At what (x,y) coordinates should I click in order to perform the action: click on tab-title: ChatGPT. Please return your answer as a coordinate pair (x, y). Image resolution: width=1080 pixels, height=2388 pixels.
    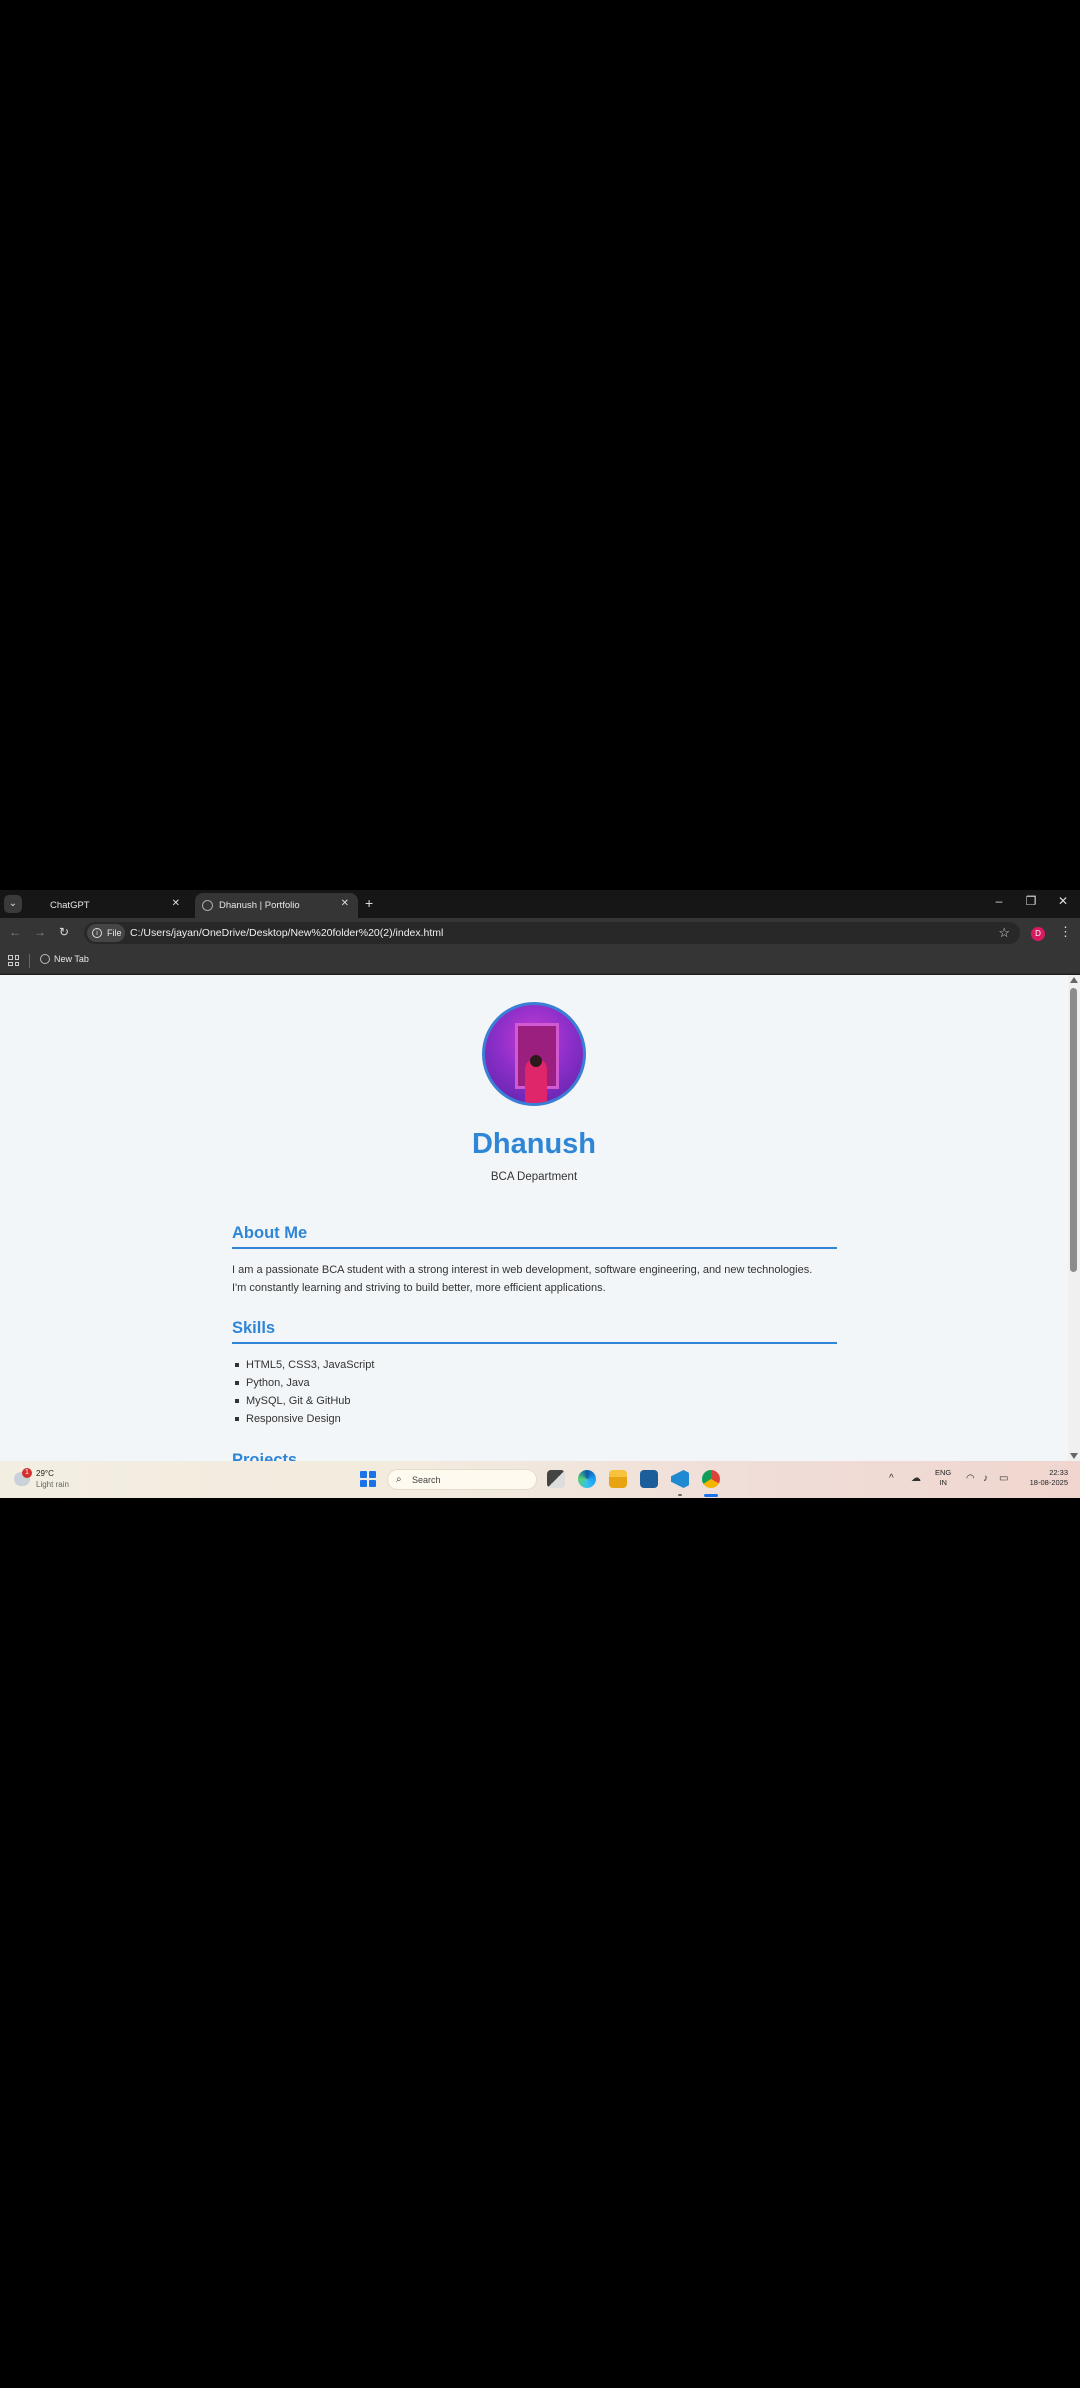
    Looking at the image, I should click on (70, 905).